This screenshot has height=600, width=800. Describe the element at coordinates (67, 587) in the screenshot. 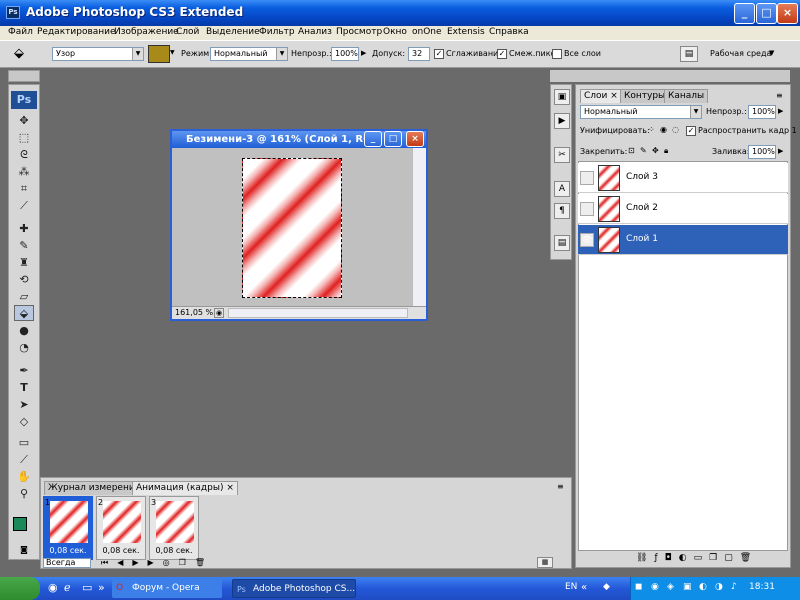

I see `quicklaunch-ie-icon: ℯ` at that location.